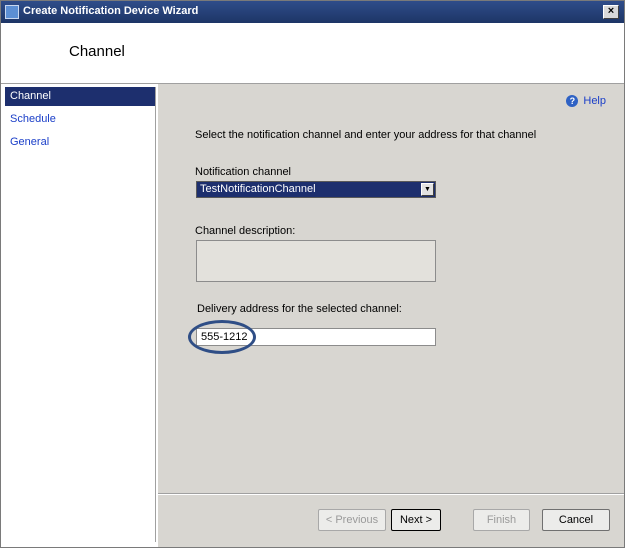 The height and width of the screenshot is (548, 625). I want to click on chevron-down-icon: ▼, so click(427, 189).